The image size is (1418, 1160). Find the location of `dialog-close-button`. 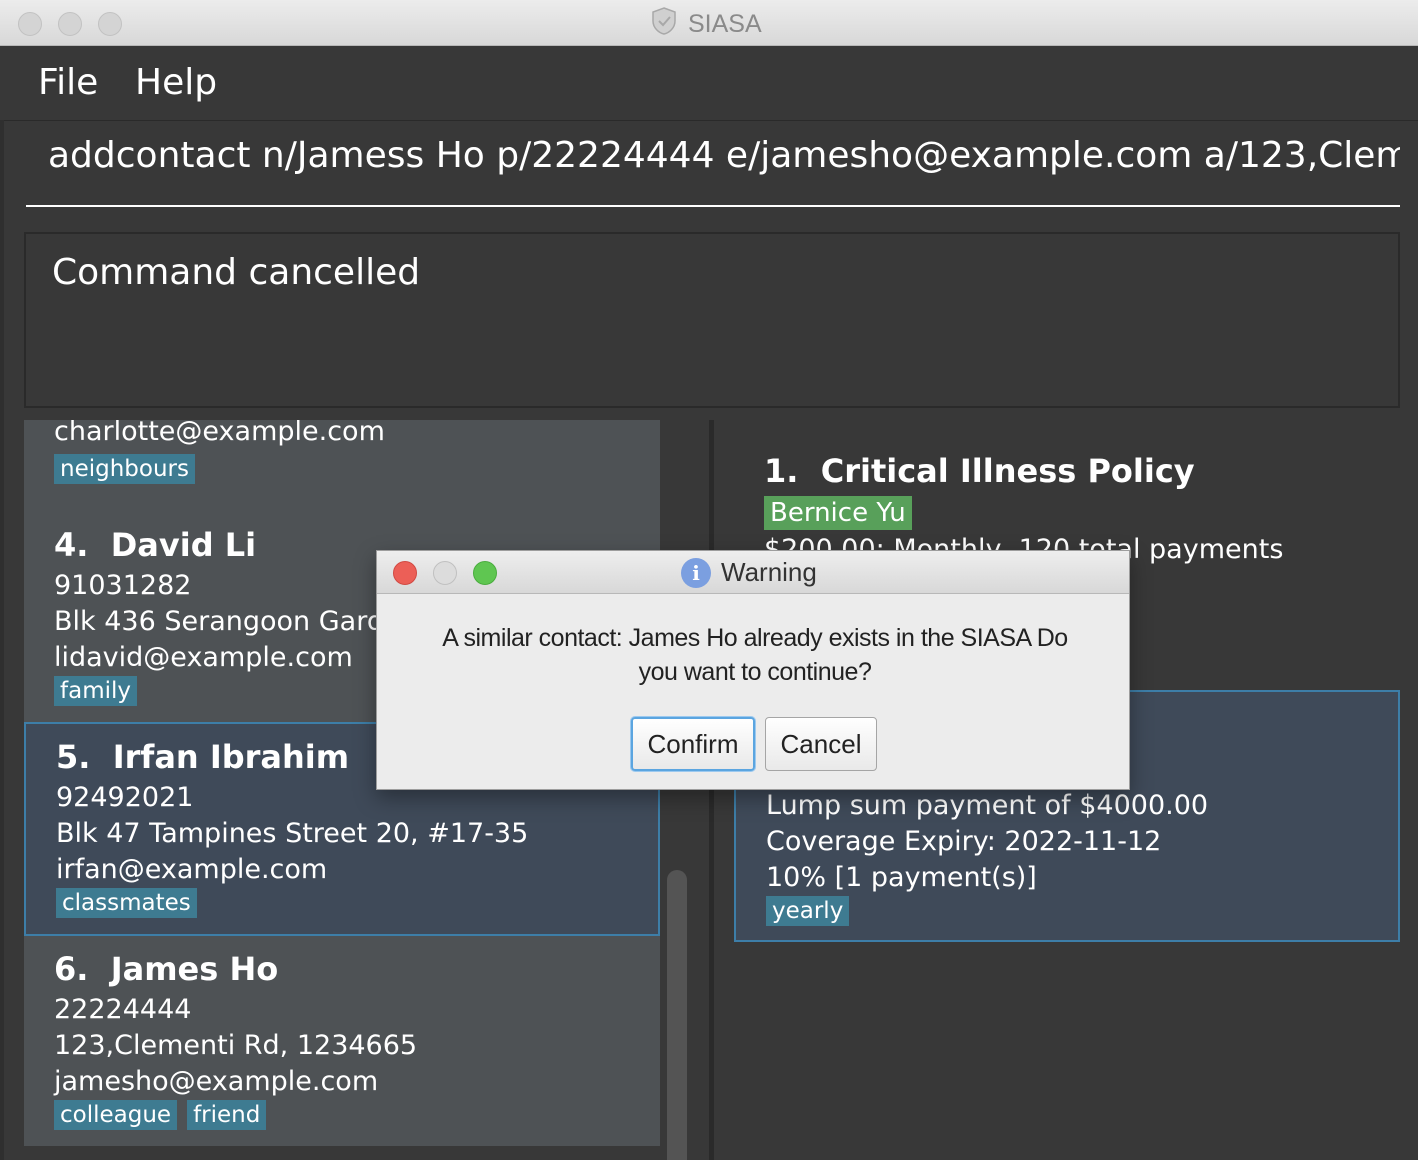

dialog-close-button is located at coordinates (405, 573).